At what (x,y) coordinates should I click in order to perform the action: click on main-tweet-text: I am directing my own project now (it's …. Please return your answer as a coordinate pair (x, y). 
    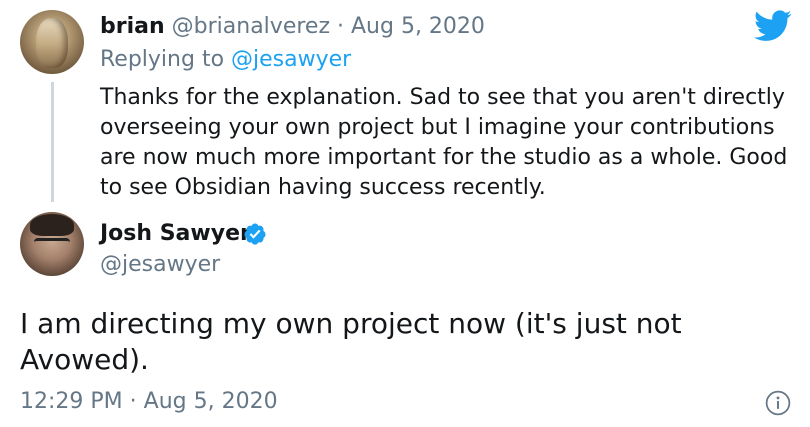
    Looking at the image, I should click on (351, 341).